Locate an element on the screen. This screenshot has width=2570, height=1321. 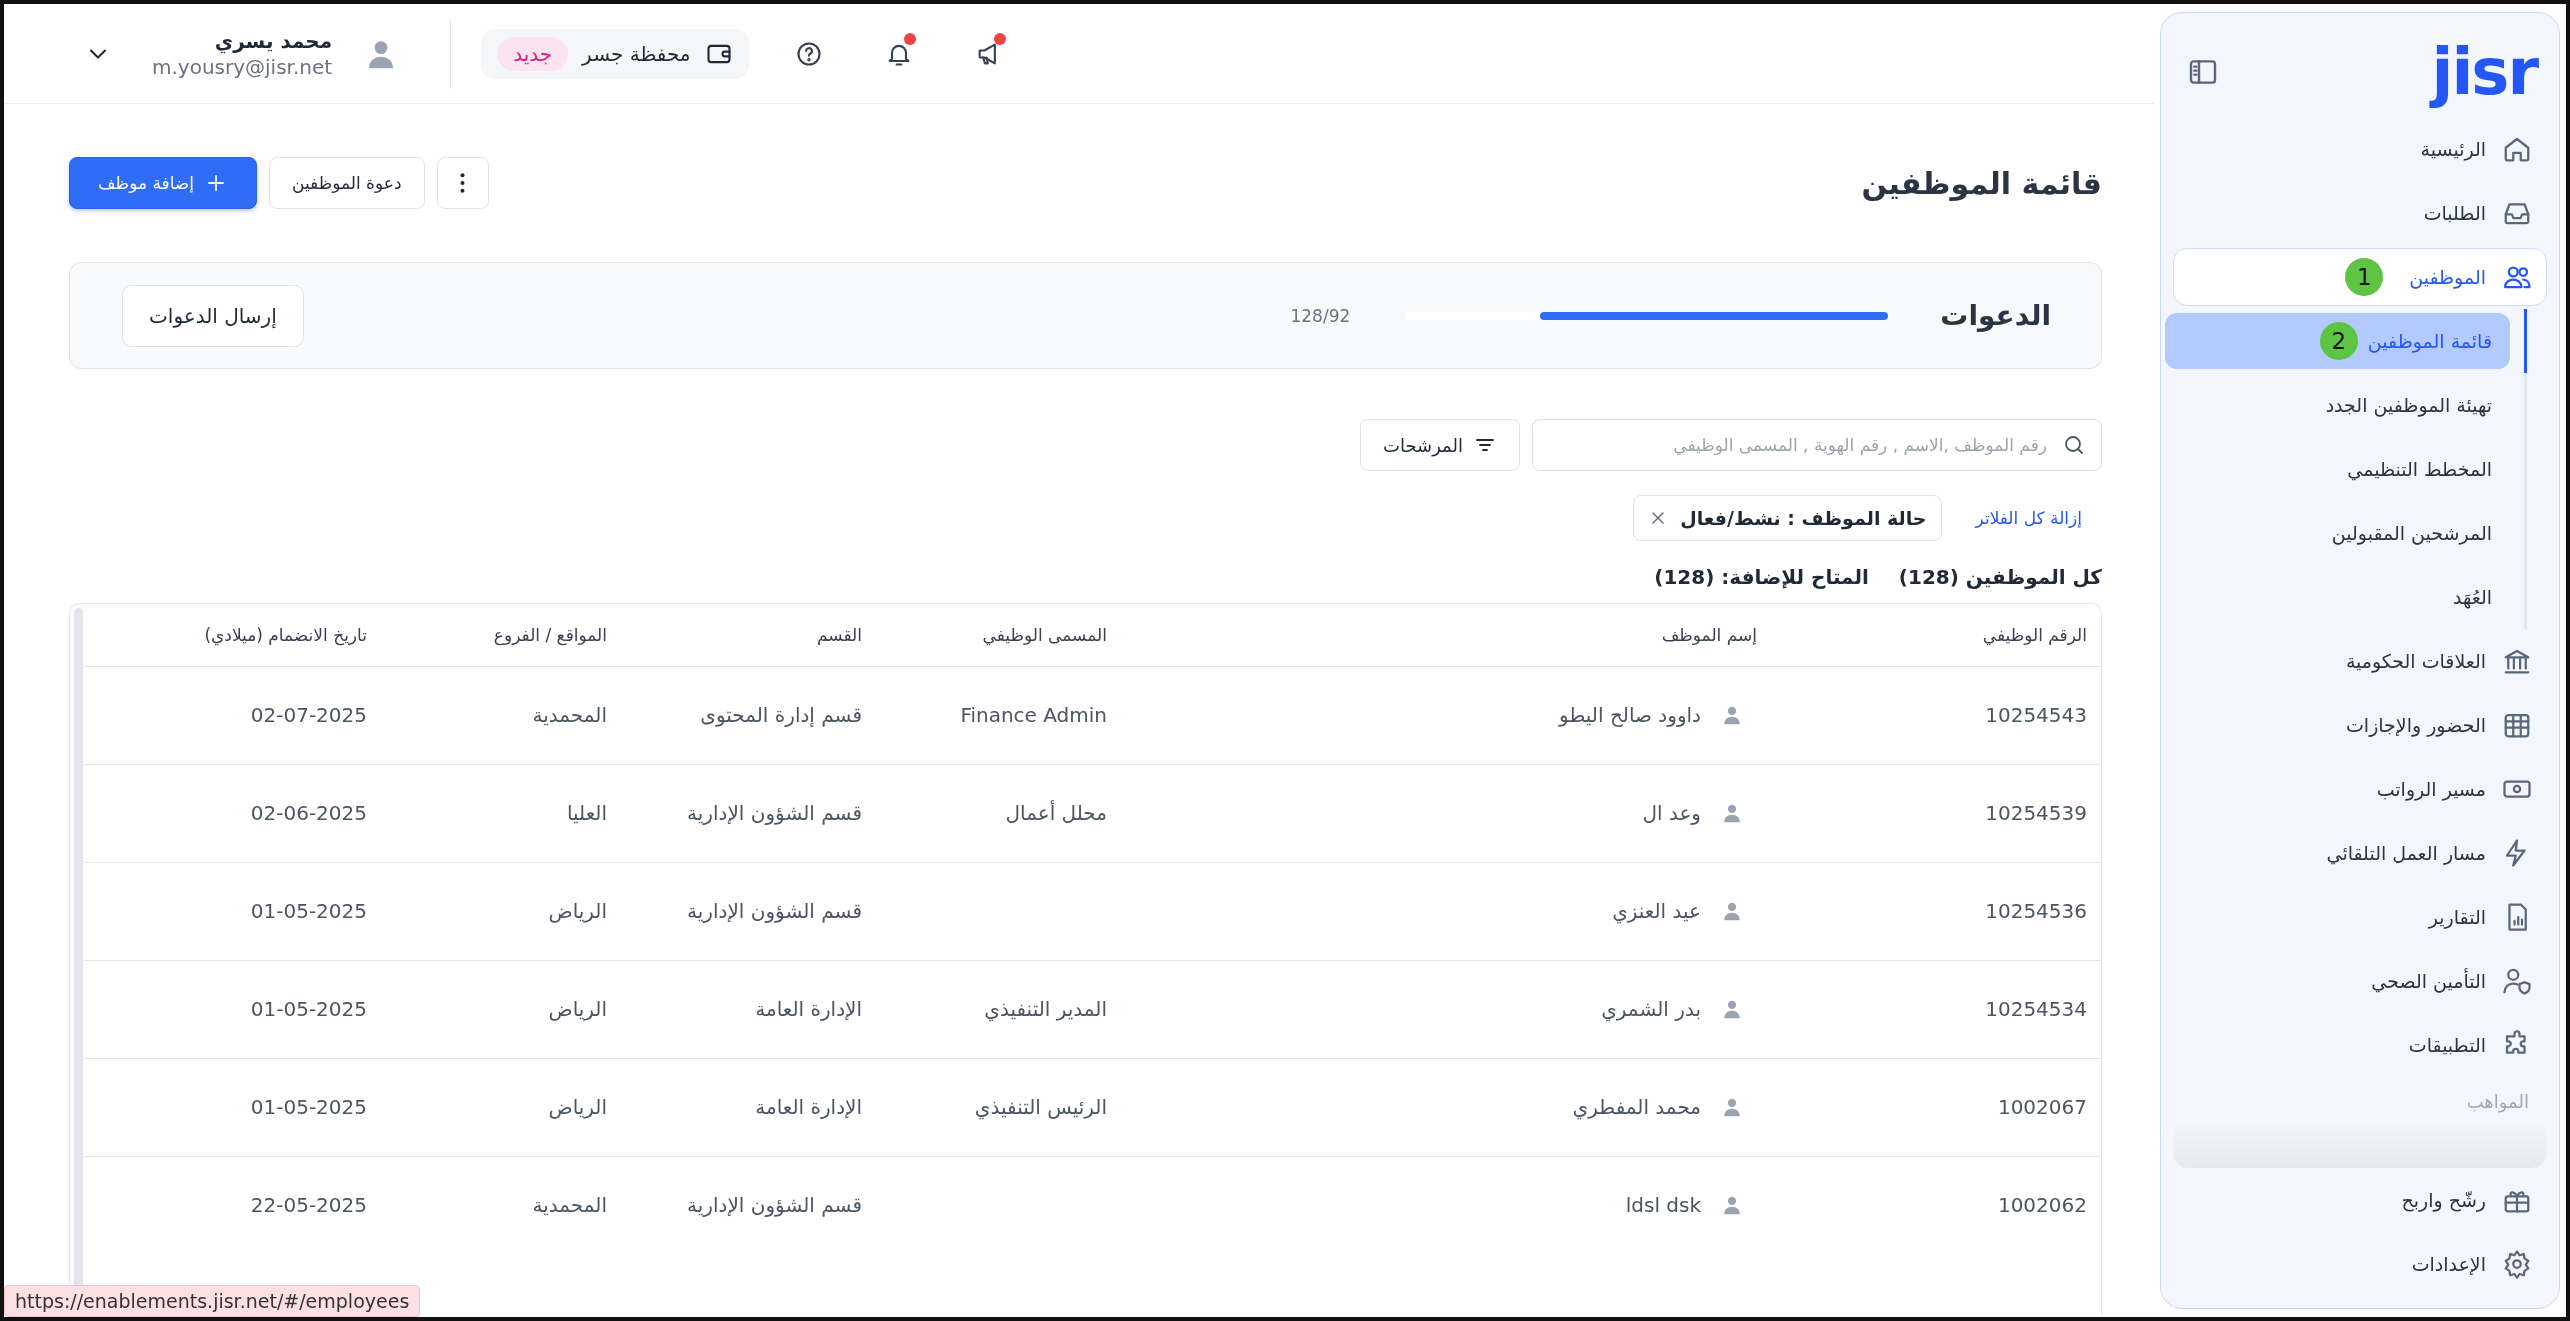
user-shield-icon is located at coordinates (2517, 981).